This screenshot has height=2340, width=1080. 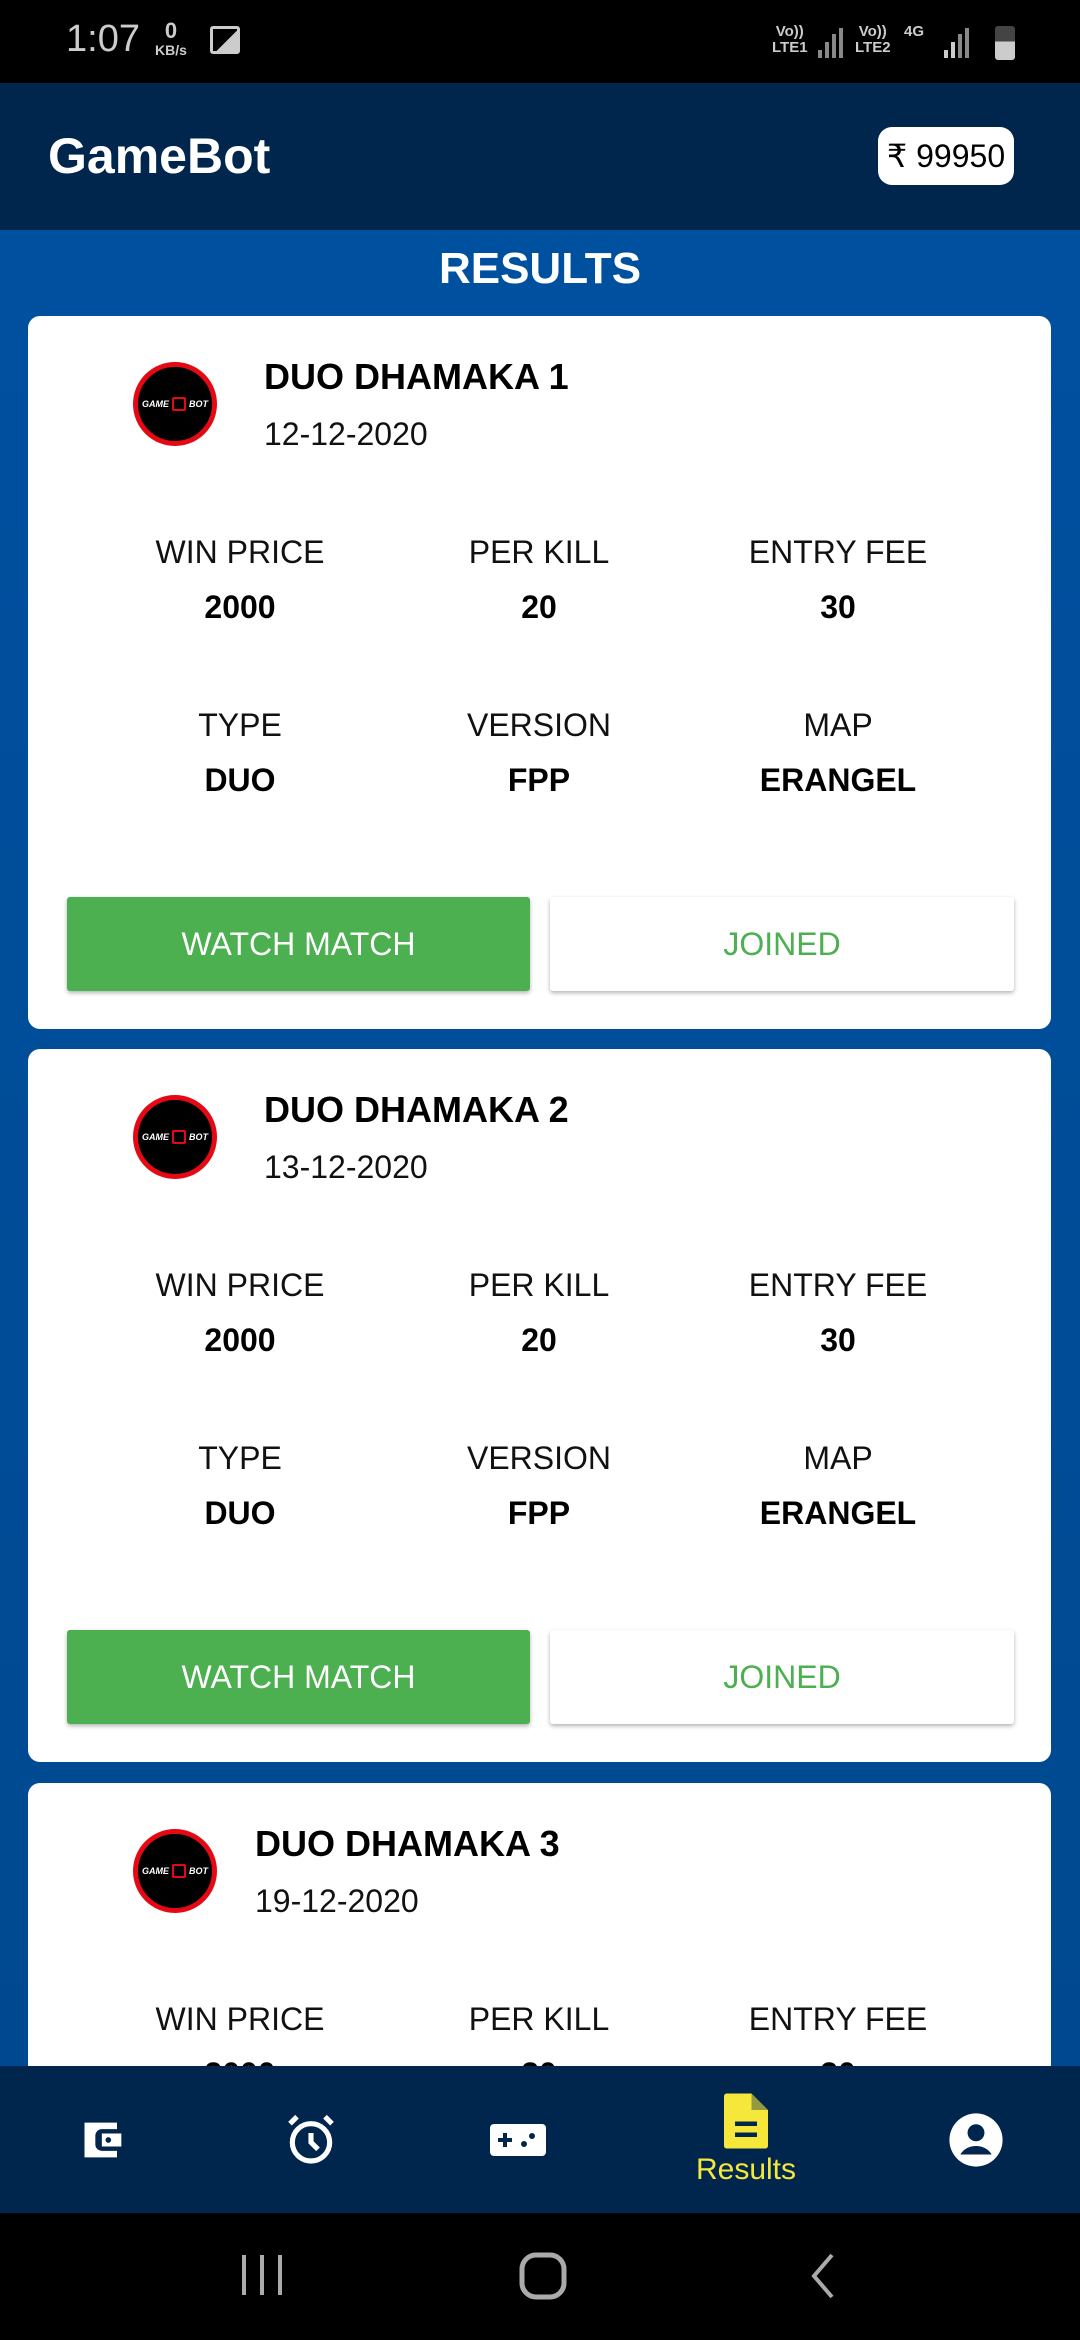 What do you see at coordinates (746, 2120) in the screenshot?
I see `results-icon` at bounding box center [746, 2120].